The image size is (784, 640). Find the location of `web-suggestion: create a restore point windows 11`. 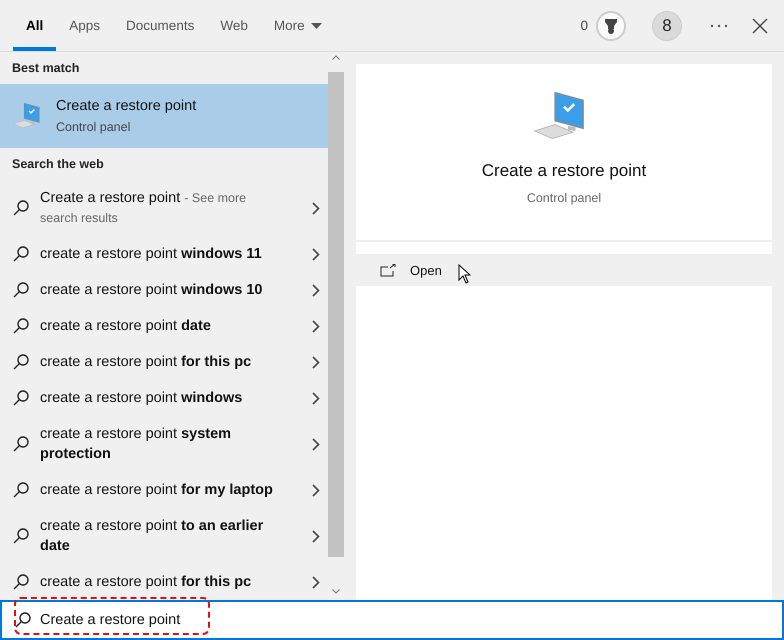

web-suggestion: create a restore point windows 11 is located at coordinates (164, 254).